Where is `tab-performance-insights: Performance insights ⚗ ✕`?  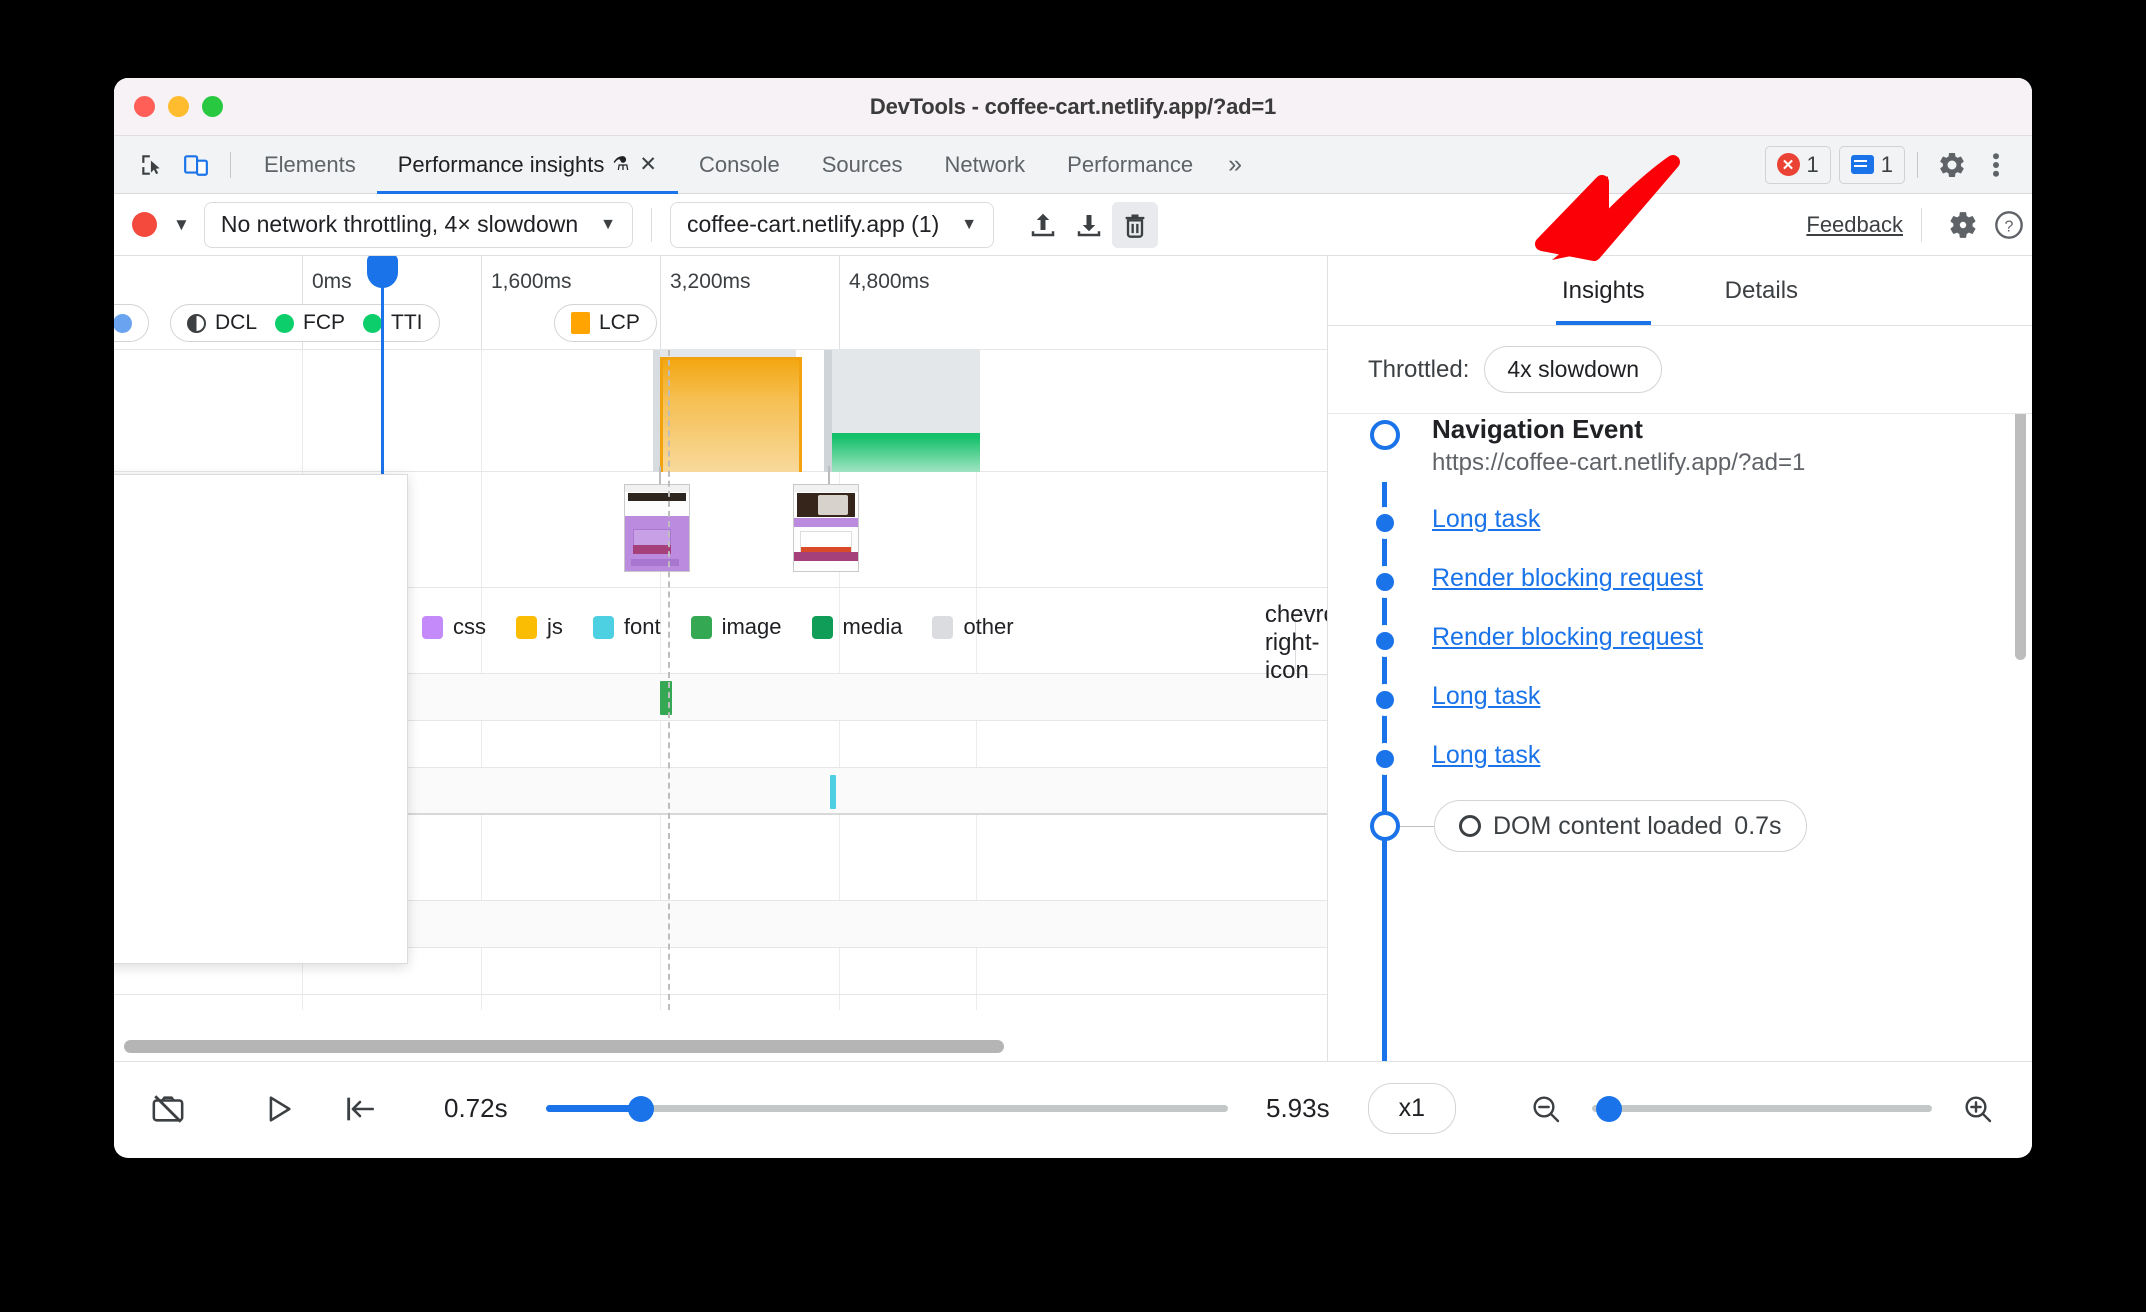
tab-performance-insights: Performance insights ⚗ ✕ is located at coordinates (527, 165).